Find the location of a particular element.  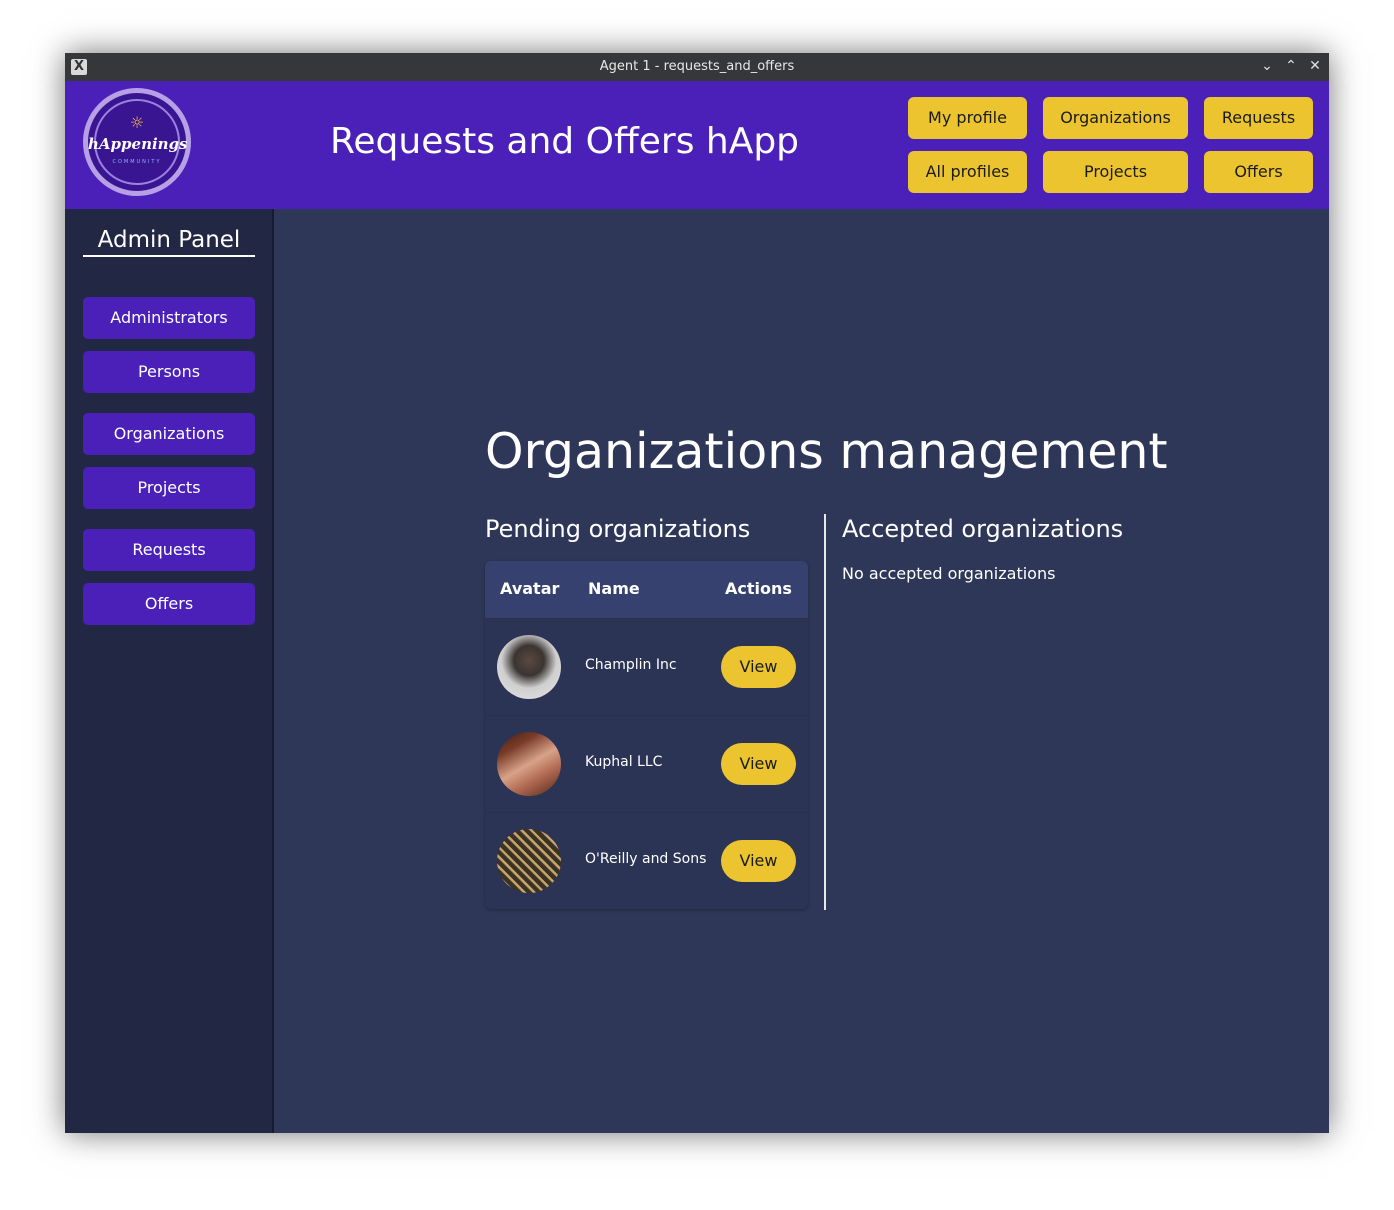

sidebar-item-persons: Persons is located at coordinates (169, 372).